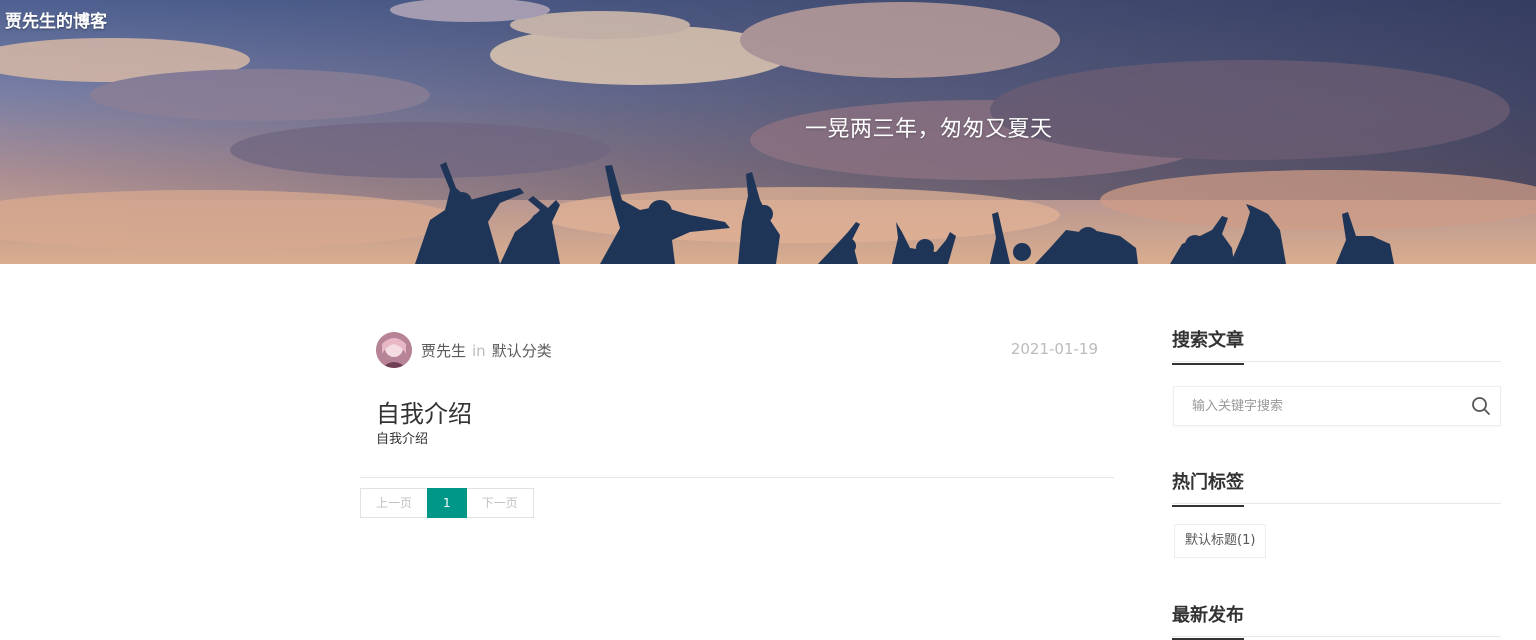 The height and width of the screenshot is (640, 1536). Describe the element at coordinates (1319, 406) in the screenshot. I see `search-input` at that location.